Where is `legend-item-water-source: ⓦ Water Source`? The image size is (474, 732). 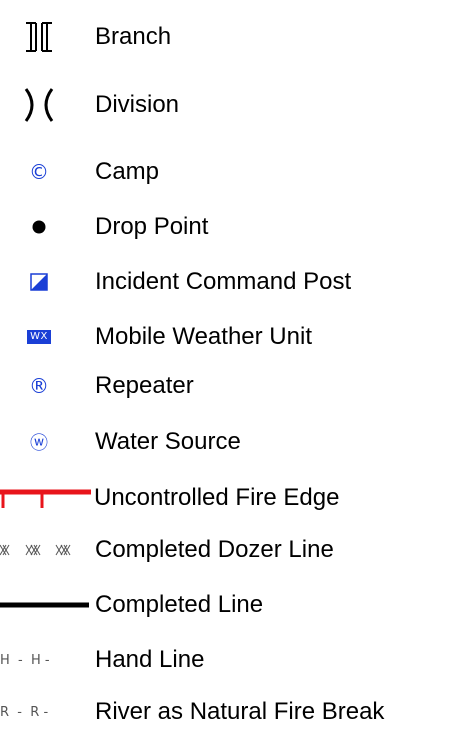 legend-item-water-source: ⓦ Water Source is located at coordinates (237, 442).